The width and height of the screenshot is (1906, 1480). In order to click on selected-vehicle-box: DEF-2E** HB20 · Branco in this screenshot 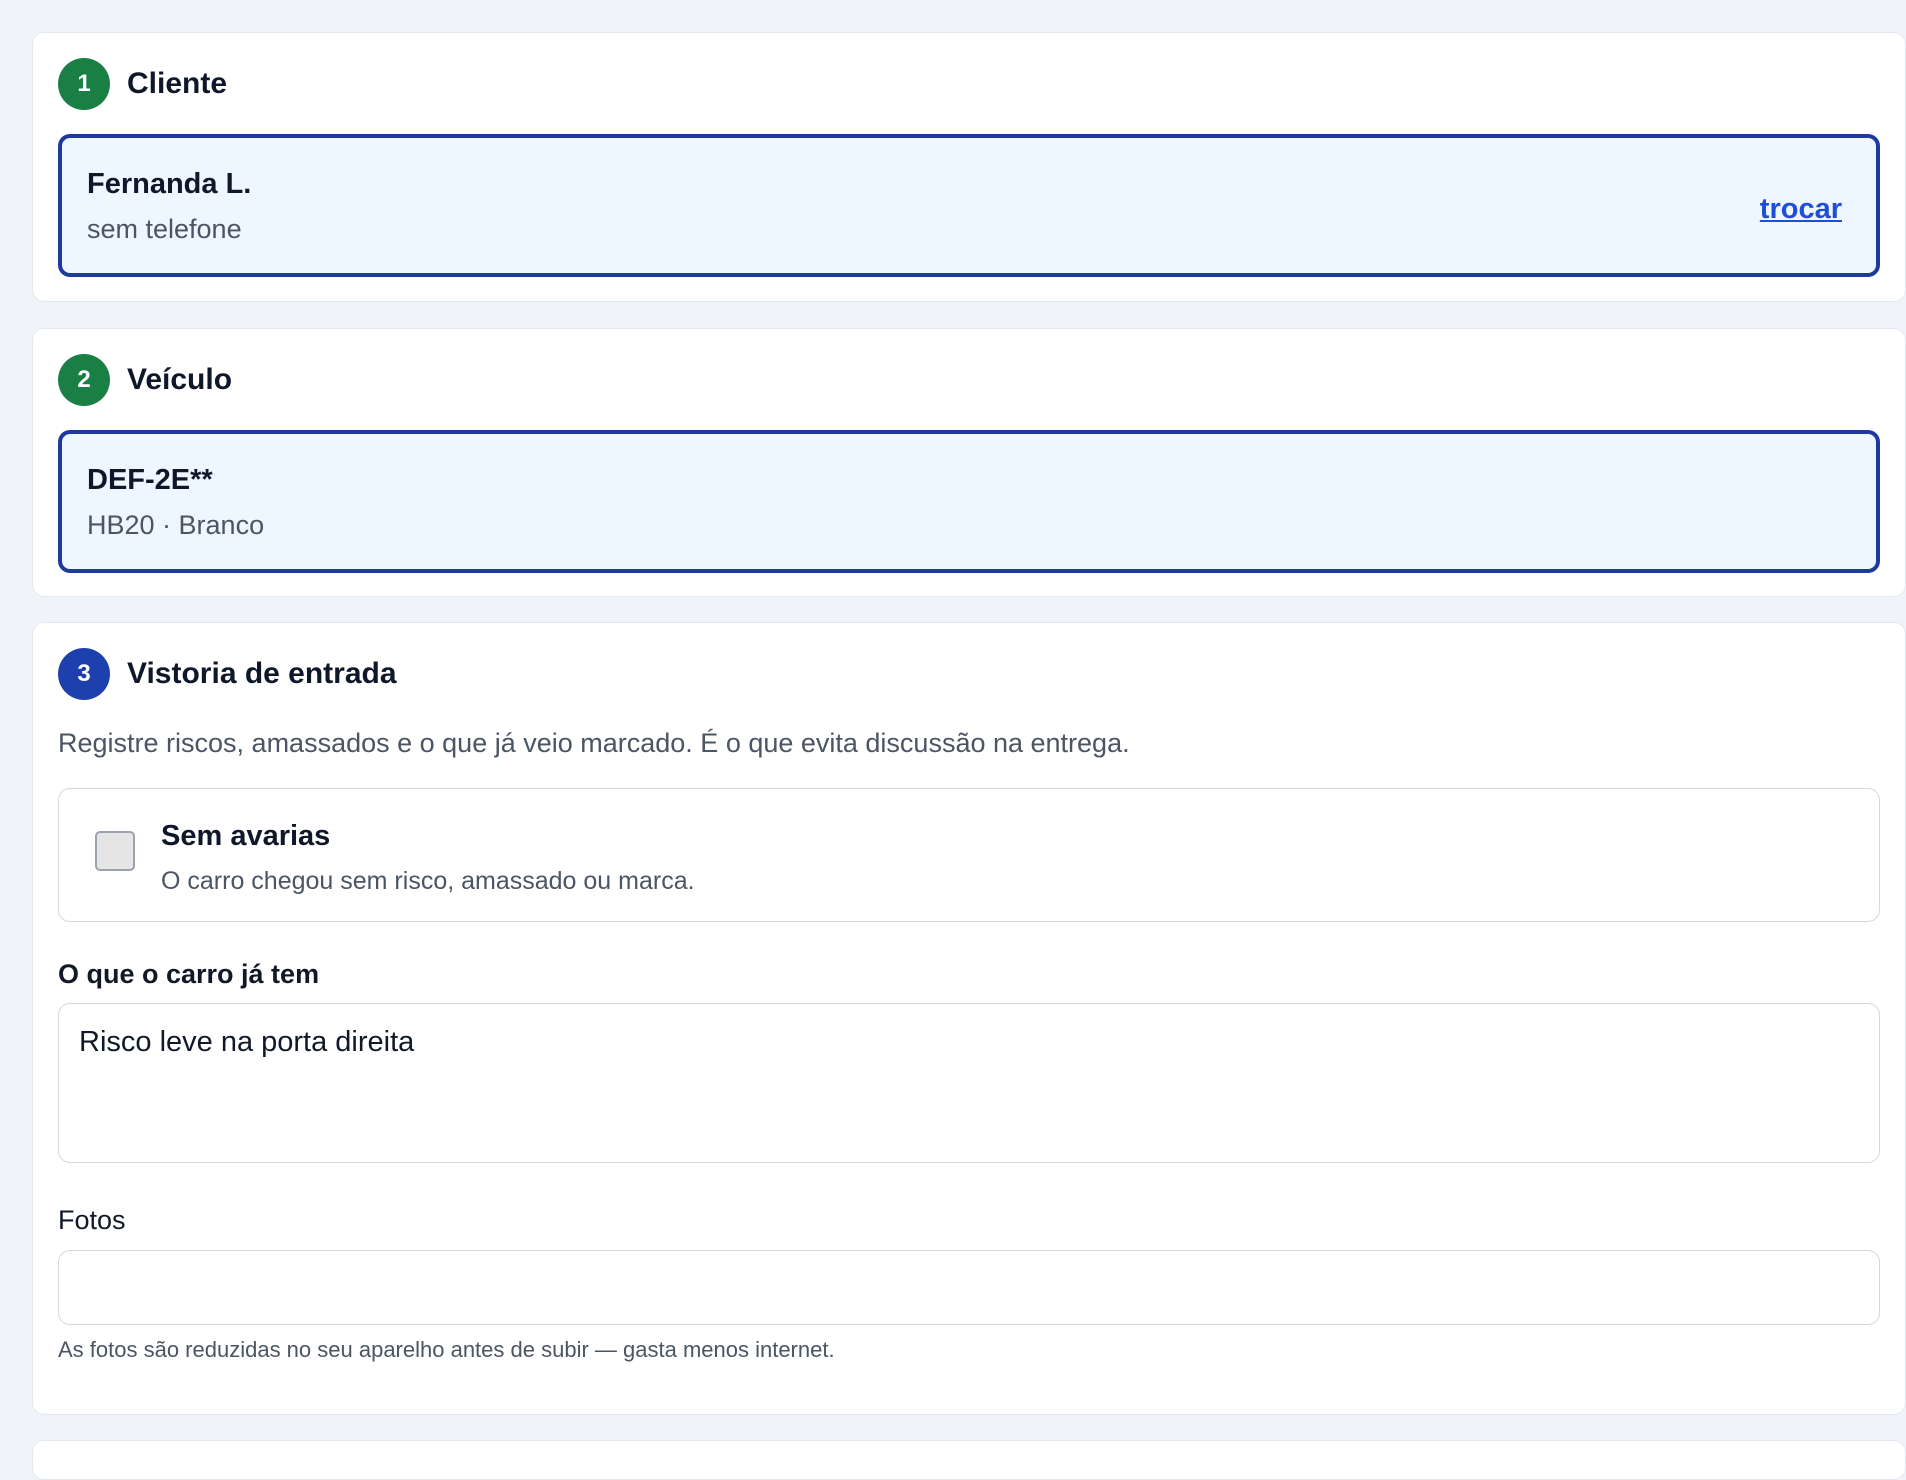, I will do `click(969, 501)`.